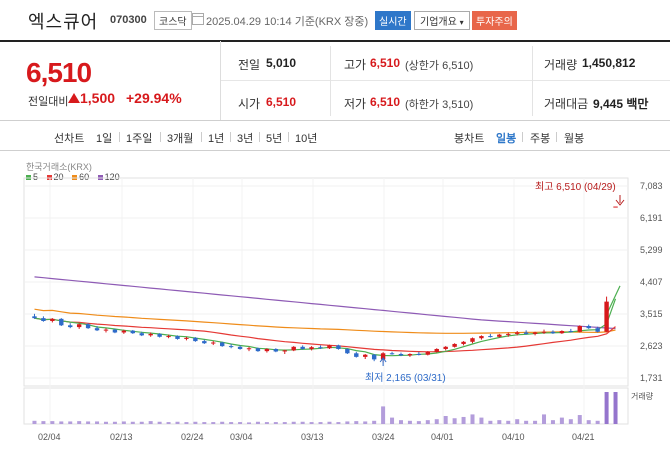 The height and width of the screenshot is (476, 670). I want to click on max-arrow-icon, so click(620, 200).